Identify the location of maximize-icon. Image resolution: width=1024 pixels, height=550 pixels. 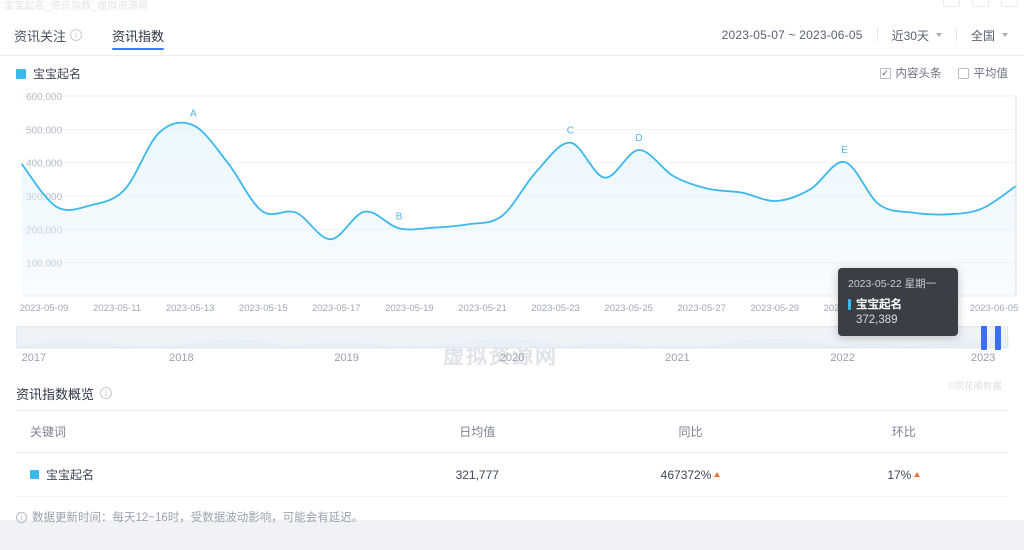
(980, 3).